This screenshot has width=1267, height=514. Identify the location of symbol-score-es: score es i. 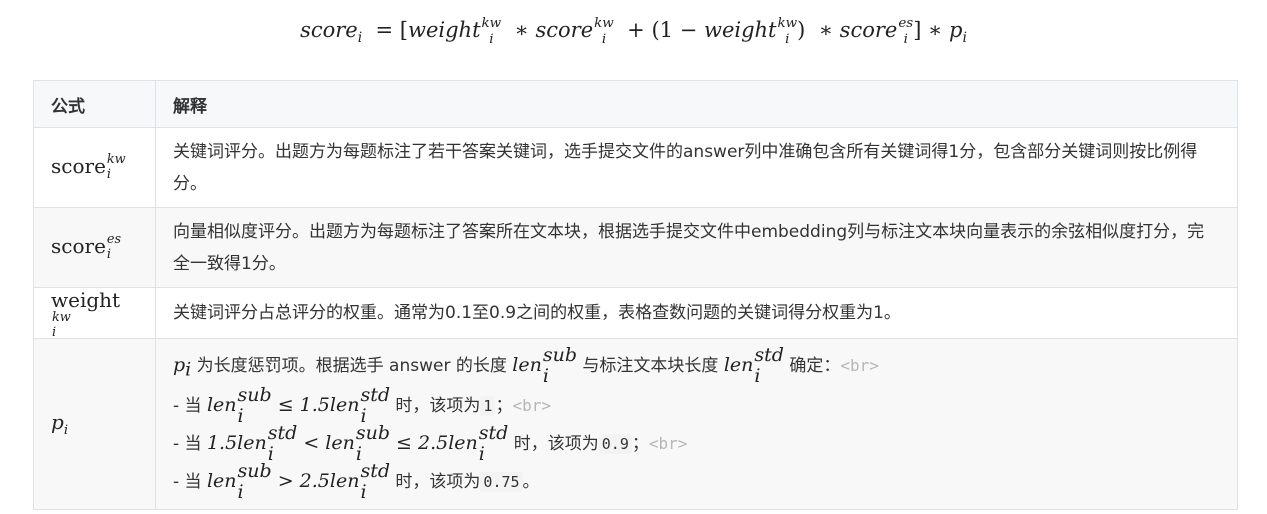
(94, 247).